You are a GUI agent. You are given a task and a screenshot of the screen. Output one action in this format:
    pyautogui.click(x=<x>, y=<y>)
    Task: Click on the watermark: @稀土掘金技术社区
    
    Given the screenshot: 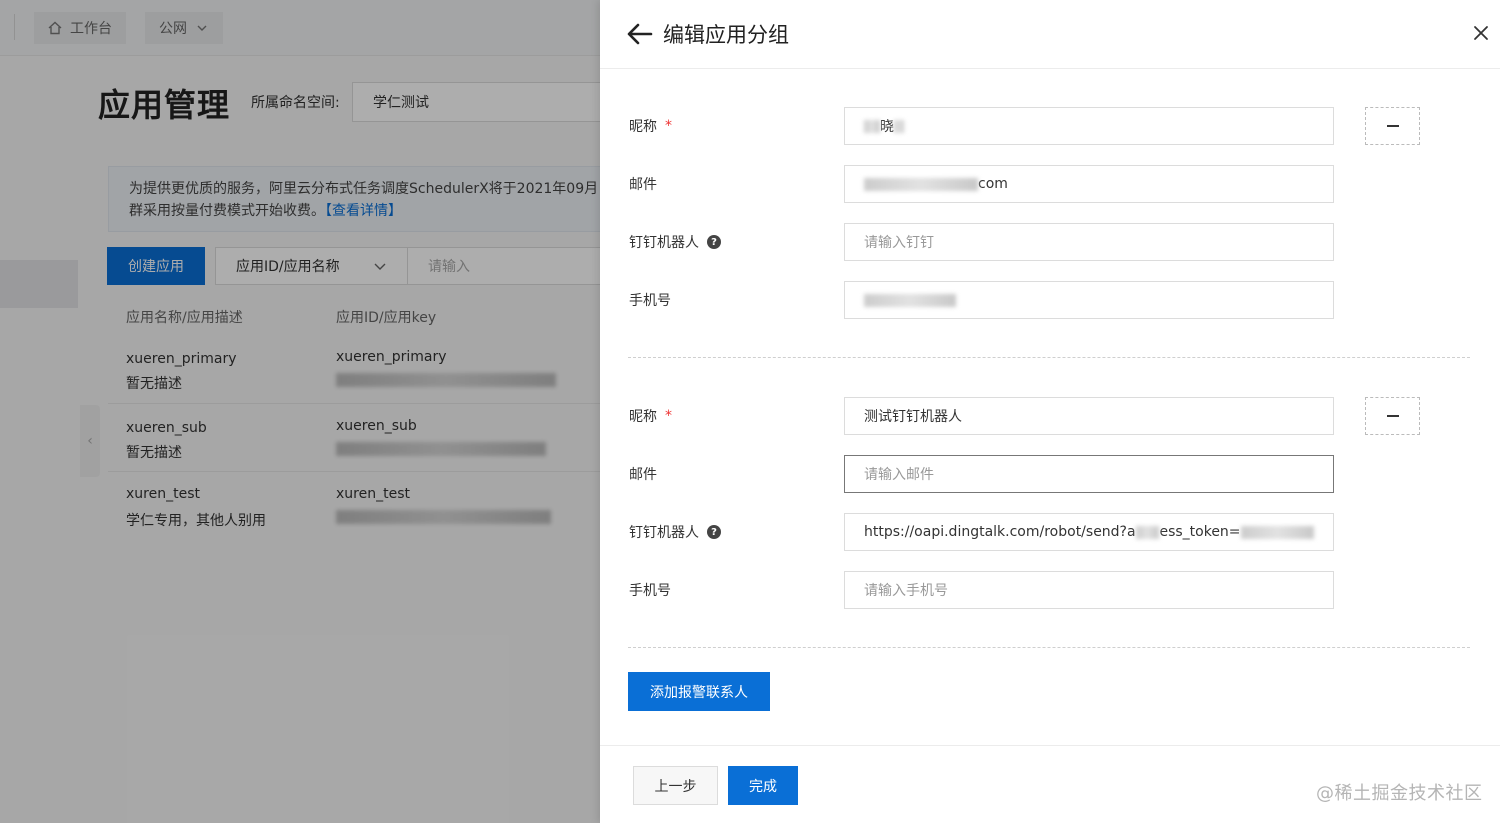 What is the action you would take?
    pyautogui.click(x=1399, y=793)
    